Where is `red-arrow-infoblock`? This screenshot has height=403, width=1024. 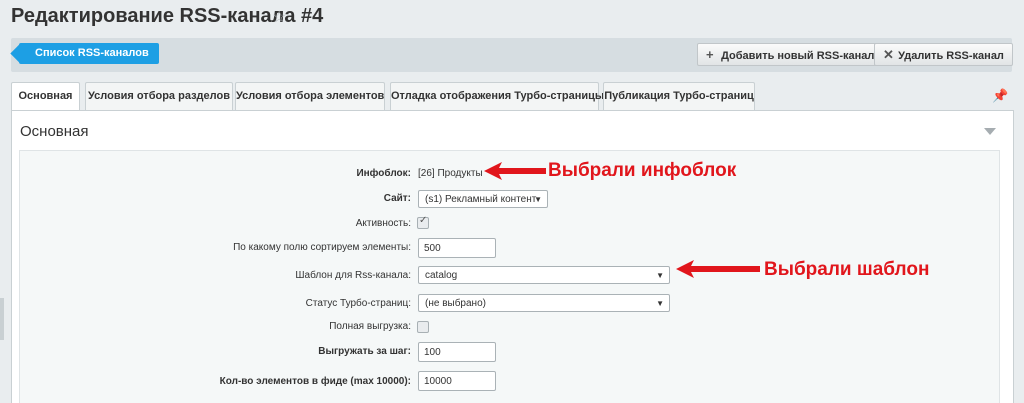 red-arrow-infoblock is located at coordinates (515, 171).